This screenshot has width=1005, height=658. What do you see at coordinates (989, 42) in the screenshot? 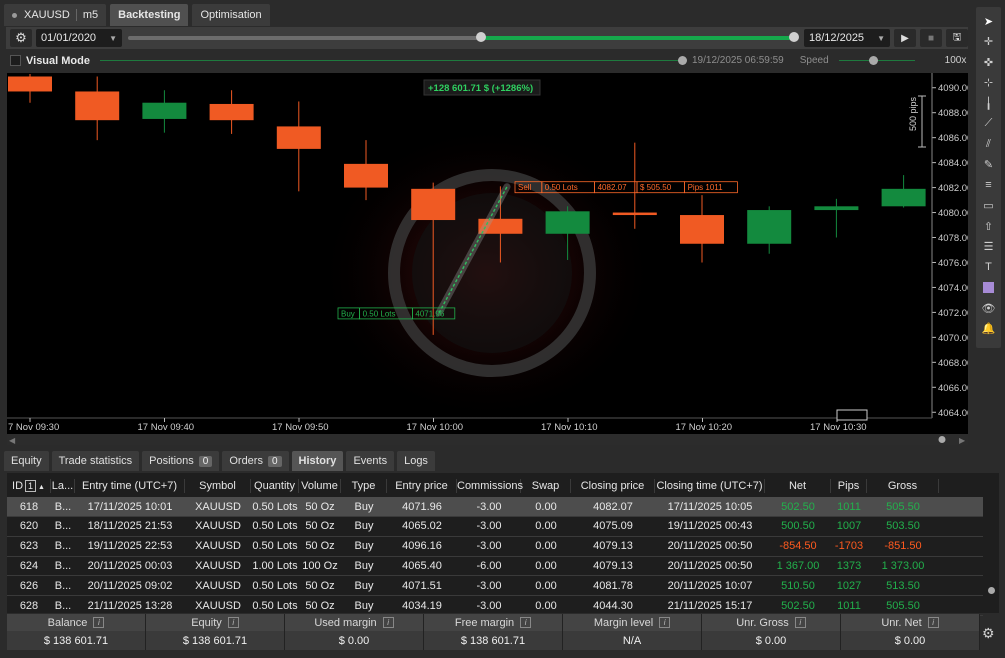
I see `crosshair-icon: ✛` at bounding box center [989, 42].